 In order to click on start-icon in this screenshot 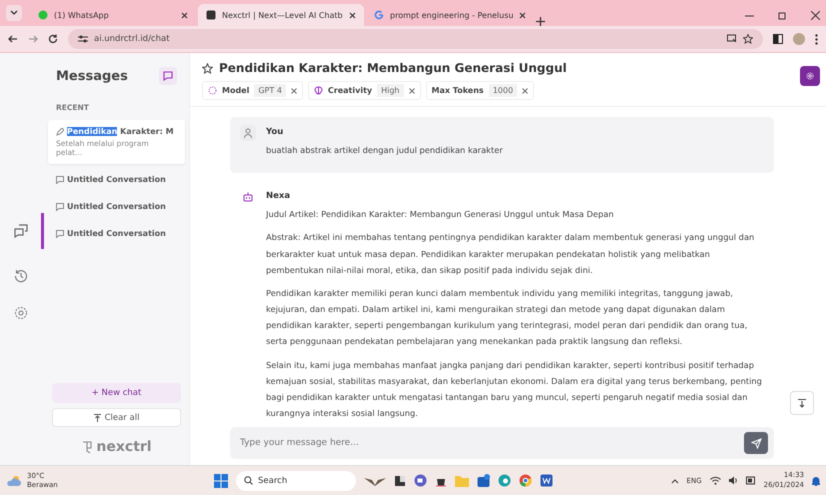, I will do `click(221, 481)`.